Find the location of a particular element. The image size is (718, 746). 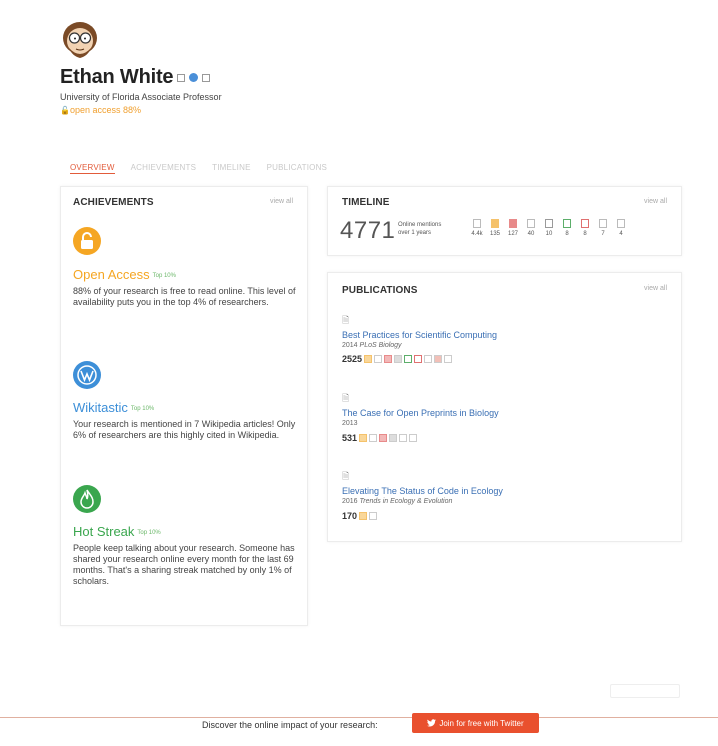

source-stat: 127 is located at coordinates (513, 228).